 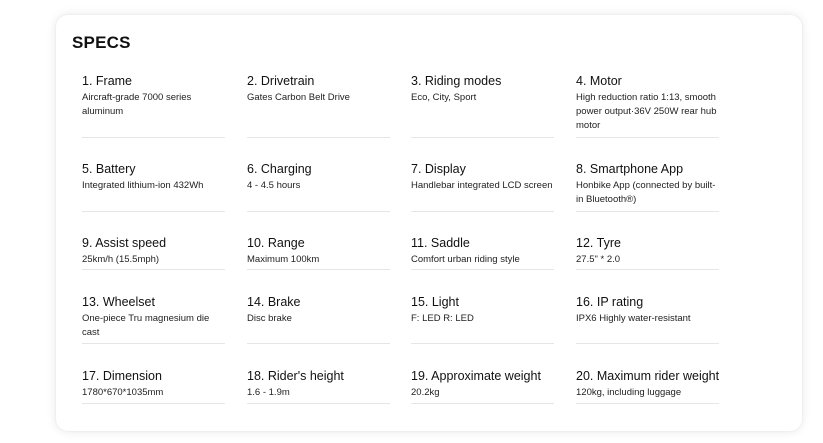 I want to click on spec-item-riders-height: 18. Rider's height 1.6 - 1.9m, so click(x=318, y=386).